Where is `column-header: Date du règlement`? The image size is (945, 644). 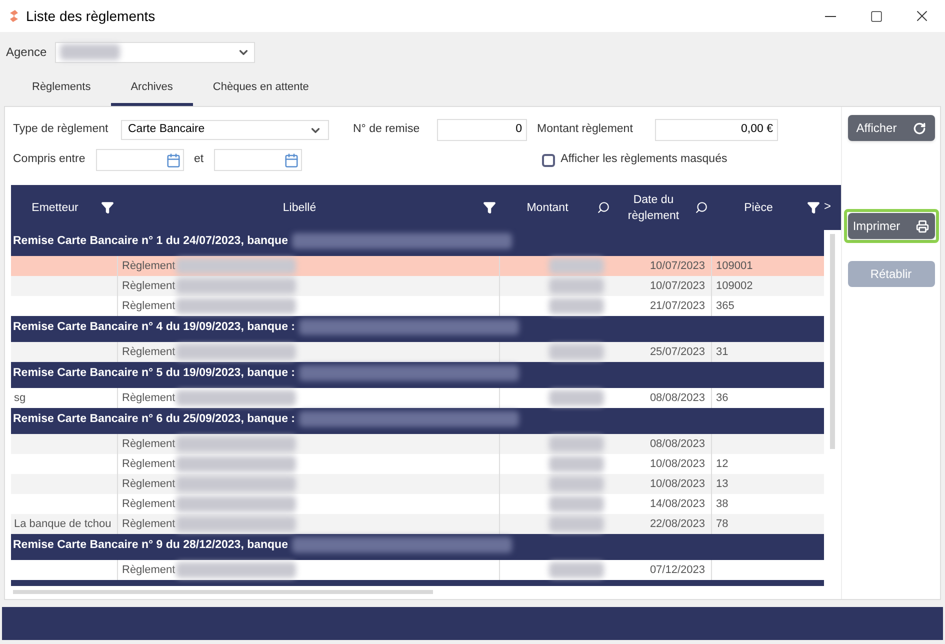
column-header: Date du règlement is located at coordinates (653, 208).